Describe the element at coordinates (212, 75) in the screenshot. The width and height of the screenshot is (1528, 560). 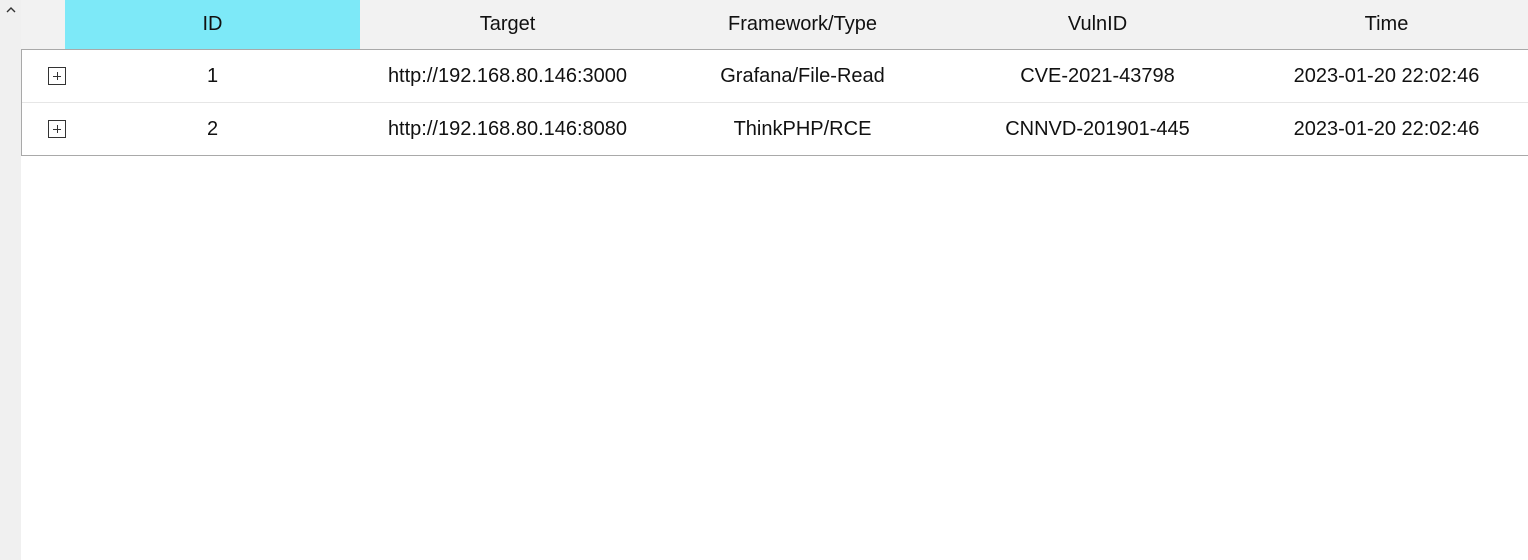
I see `cell-id: 1` at that location.